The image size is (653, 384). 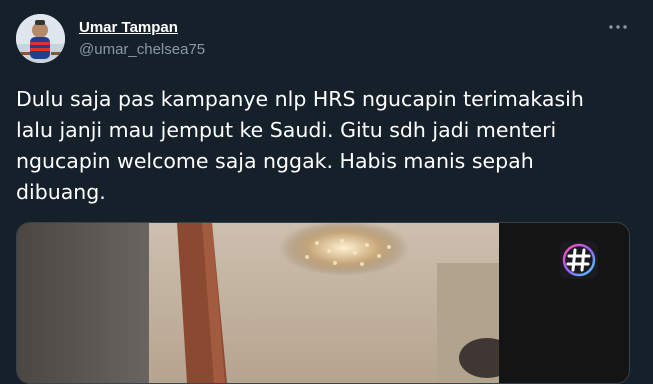 I want to click on author-display-name: Umar Tampan, so click(x=128, y=27).